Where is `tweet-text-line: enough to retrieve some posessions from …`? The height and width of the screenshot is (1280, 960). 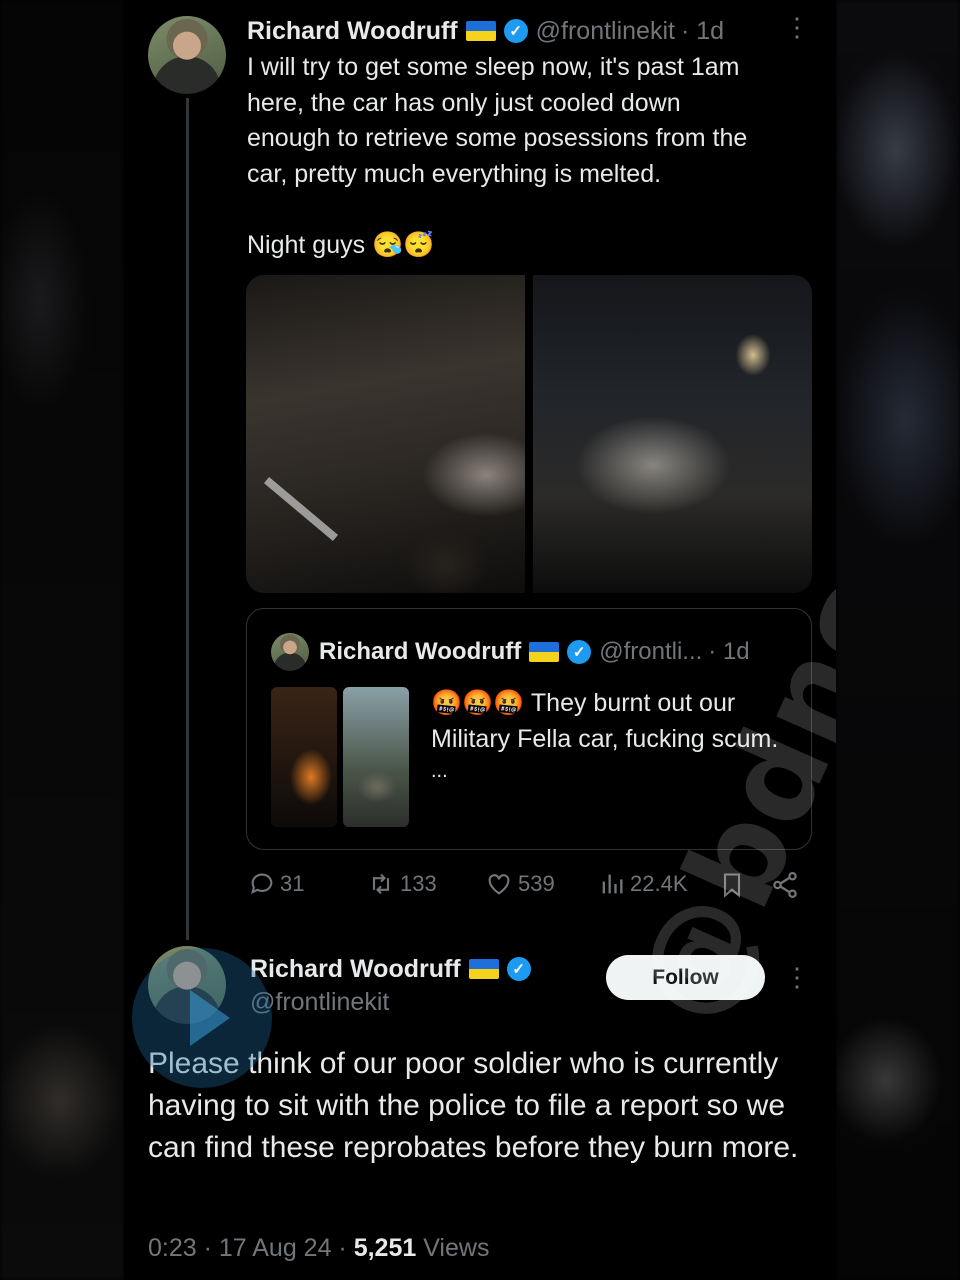 tweet-text-line: enough to retrieve some posessions from … is located at coordinates (497, 138).